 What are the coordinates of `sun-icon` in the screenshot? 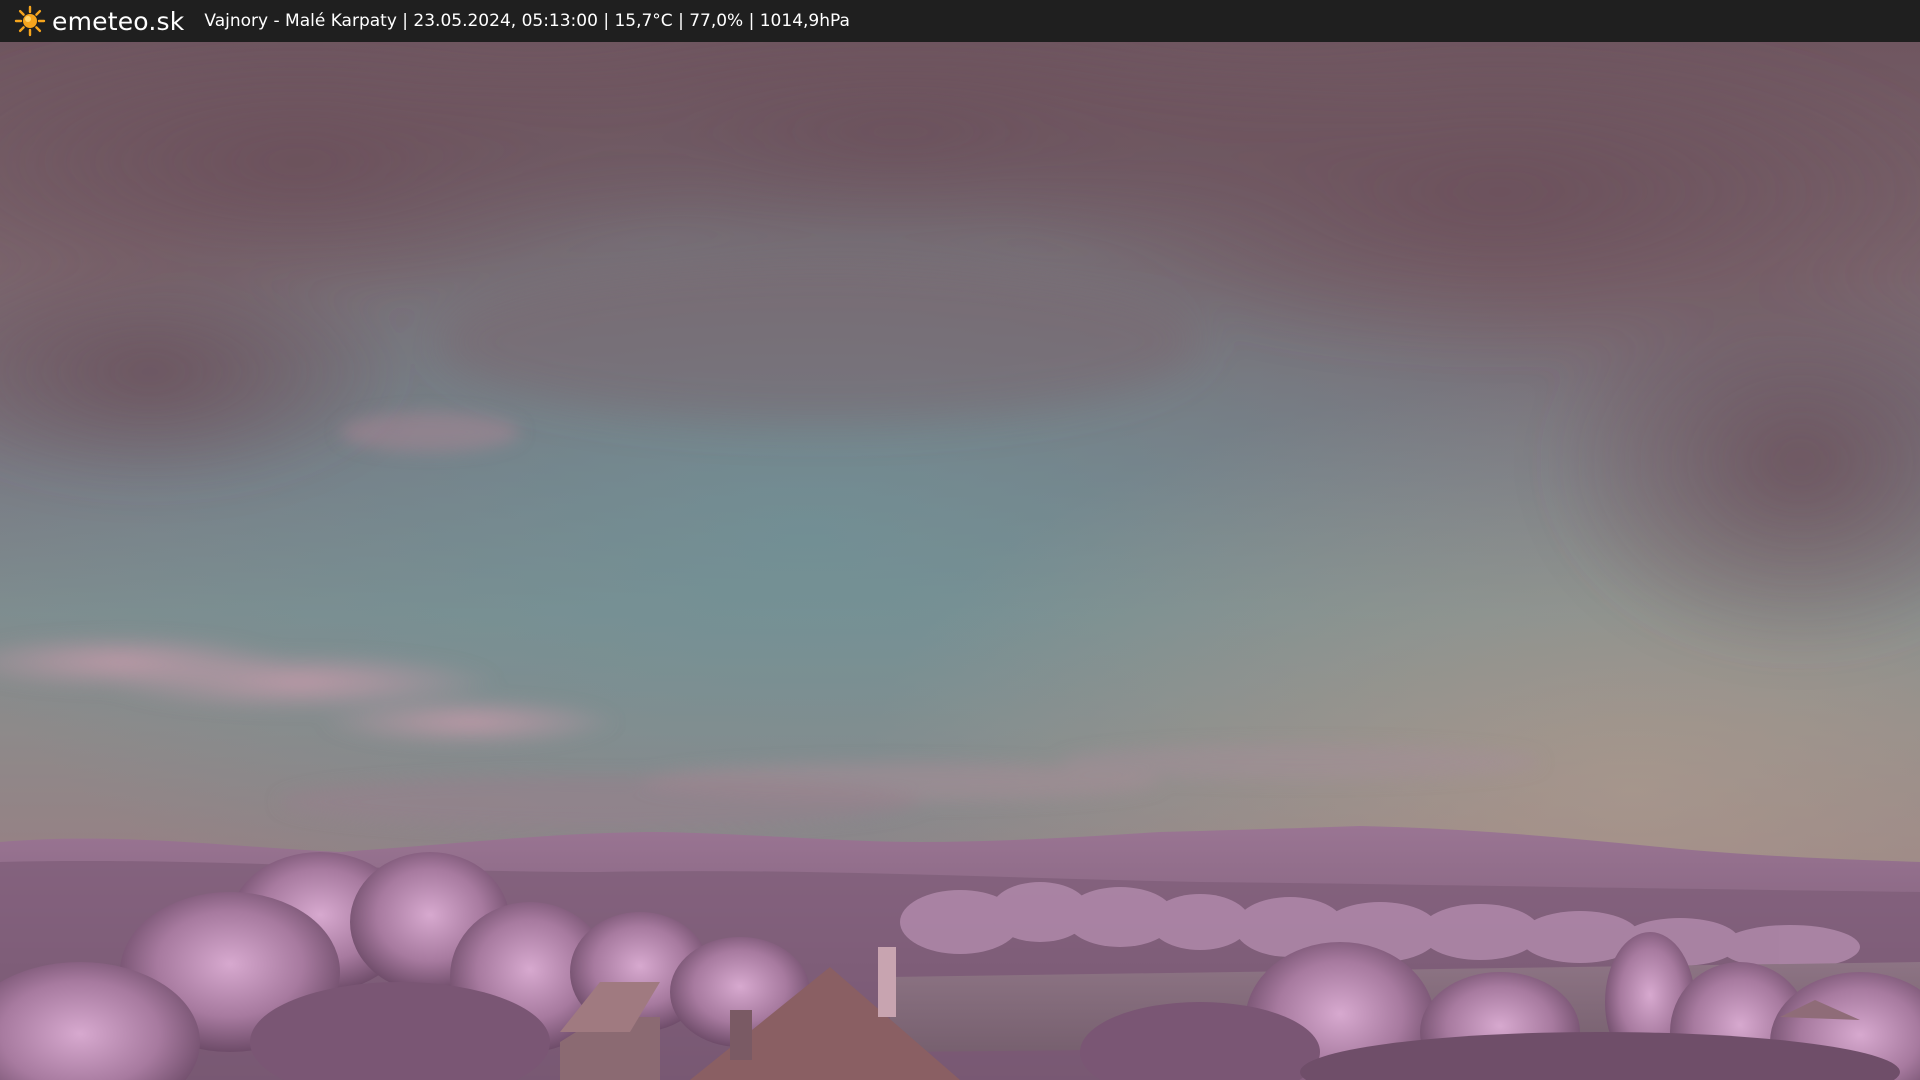 It's located at (30, 21).